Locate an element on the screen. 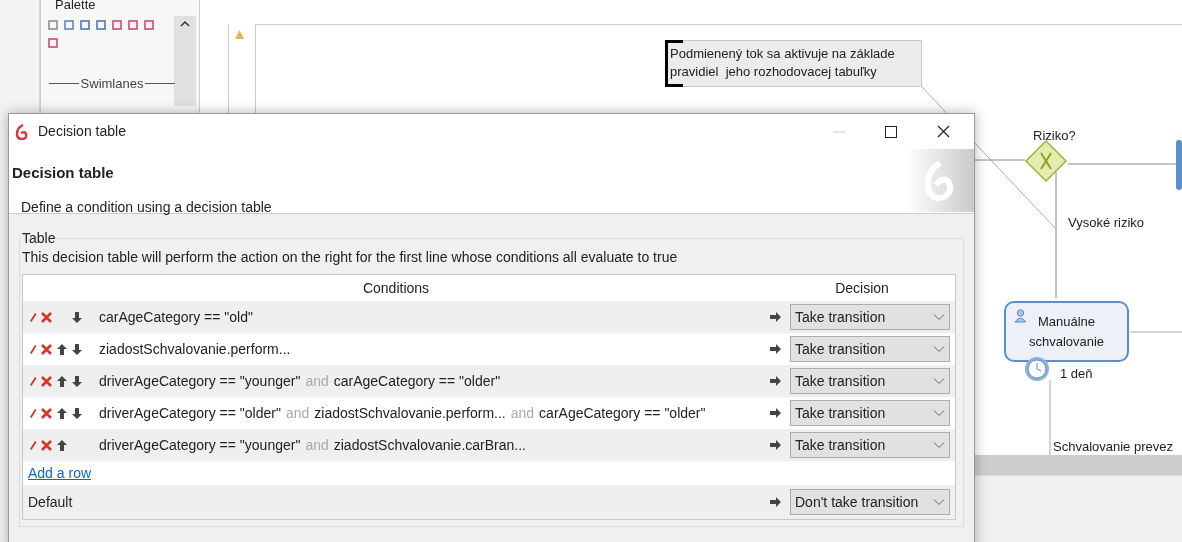  flow-label: Schvalovanie prevez is located at coordinates (1113, 447).